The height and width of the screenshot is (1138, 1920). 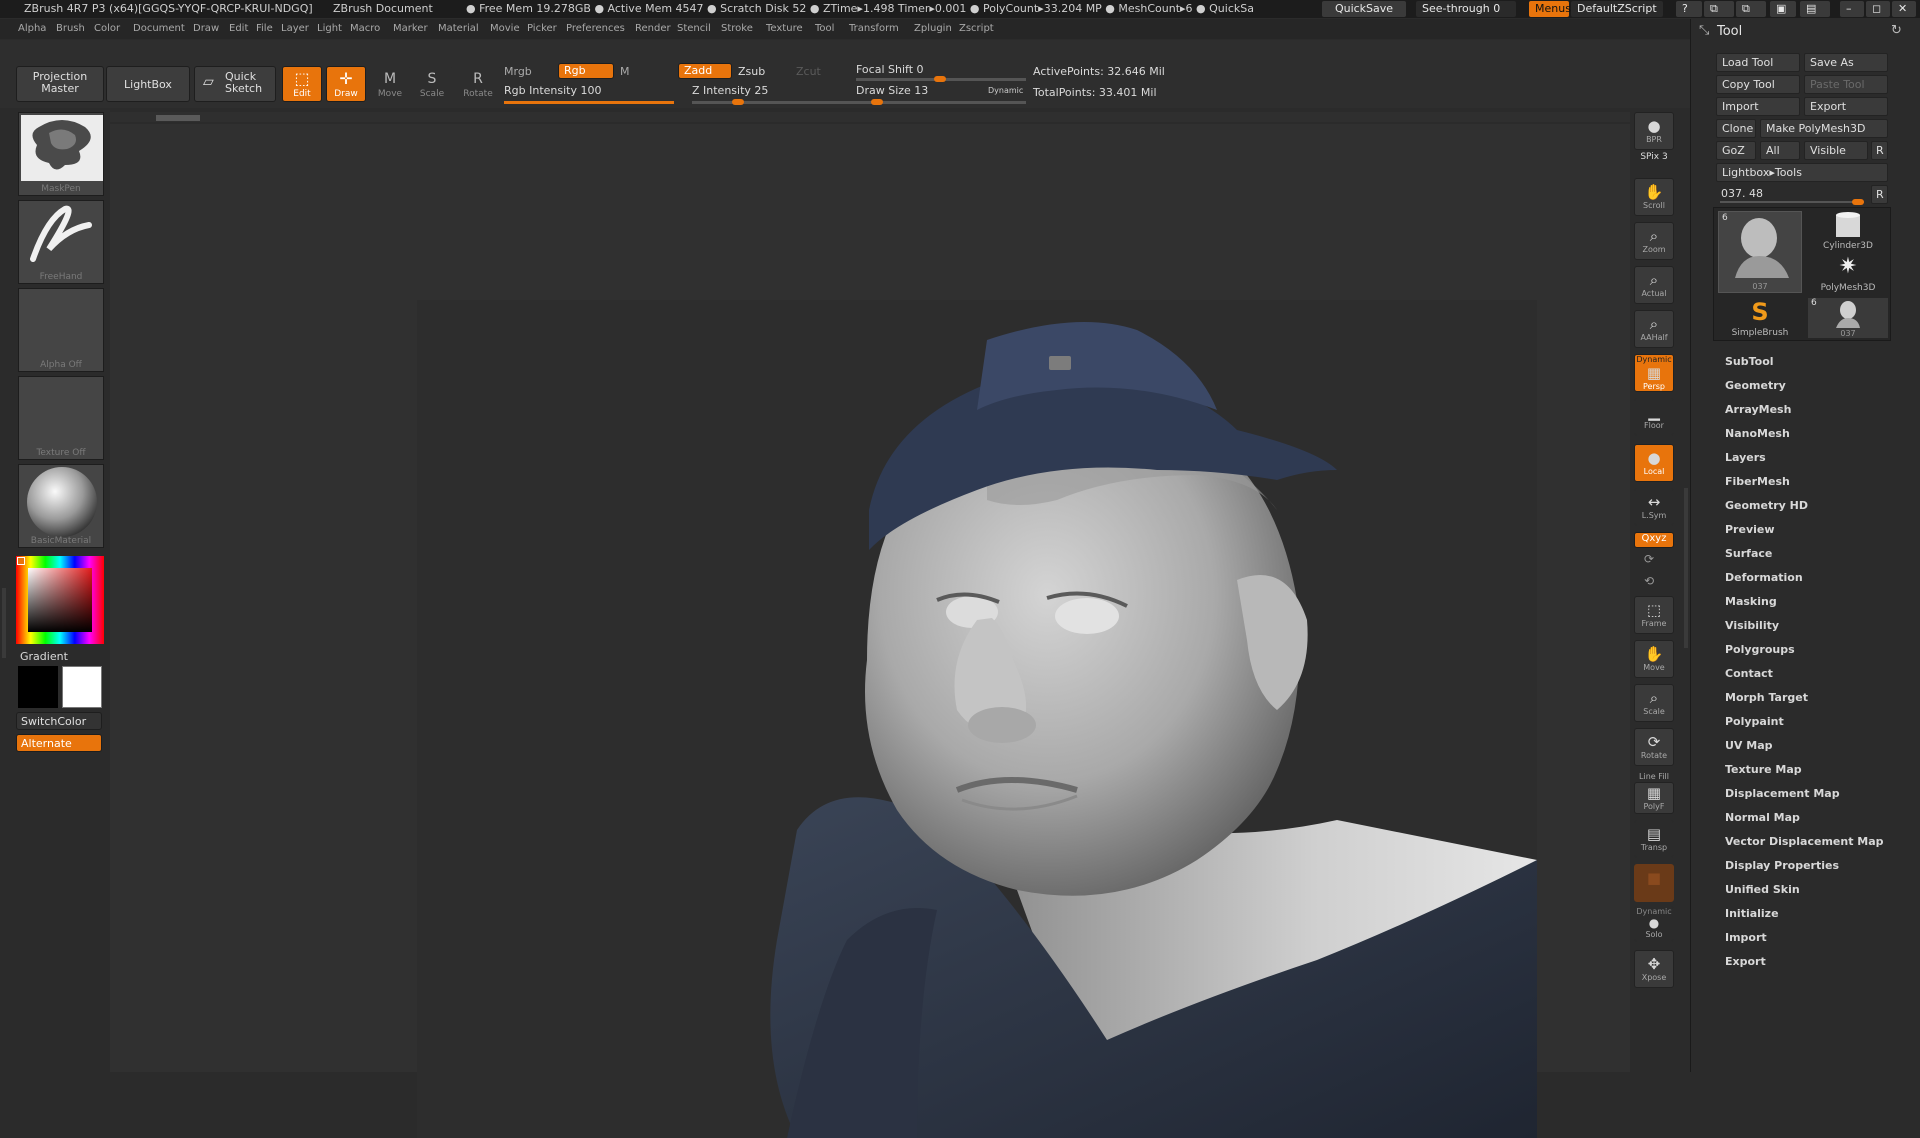 What do you see at coordinates (302, 84) in the screenshot?
I see `edit-button: ⬚ Edit` at bounding box center [302, 84].